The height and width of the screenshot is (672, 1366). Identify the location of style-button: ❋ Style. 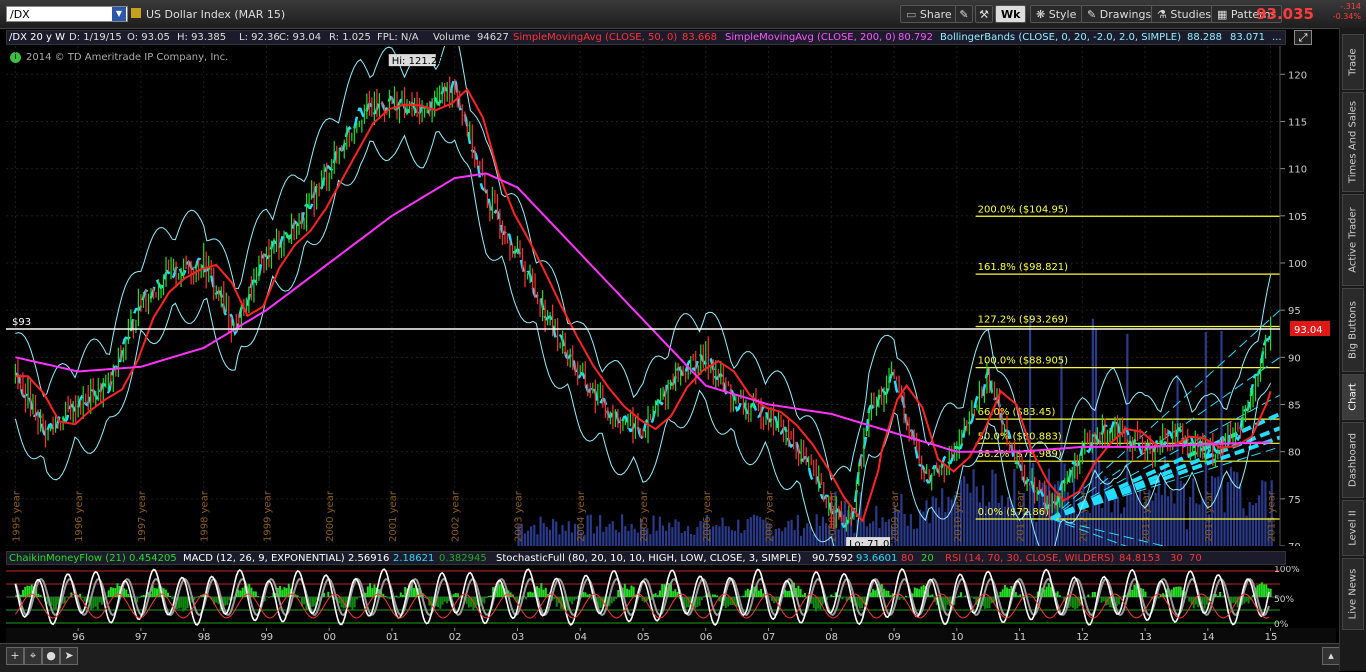
(1056, 14).